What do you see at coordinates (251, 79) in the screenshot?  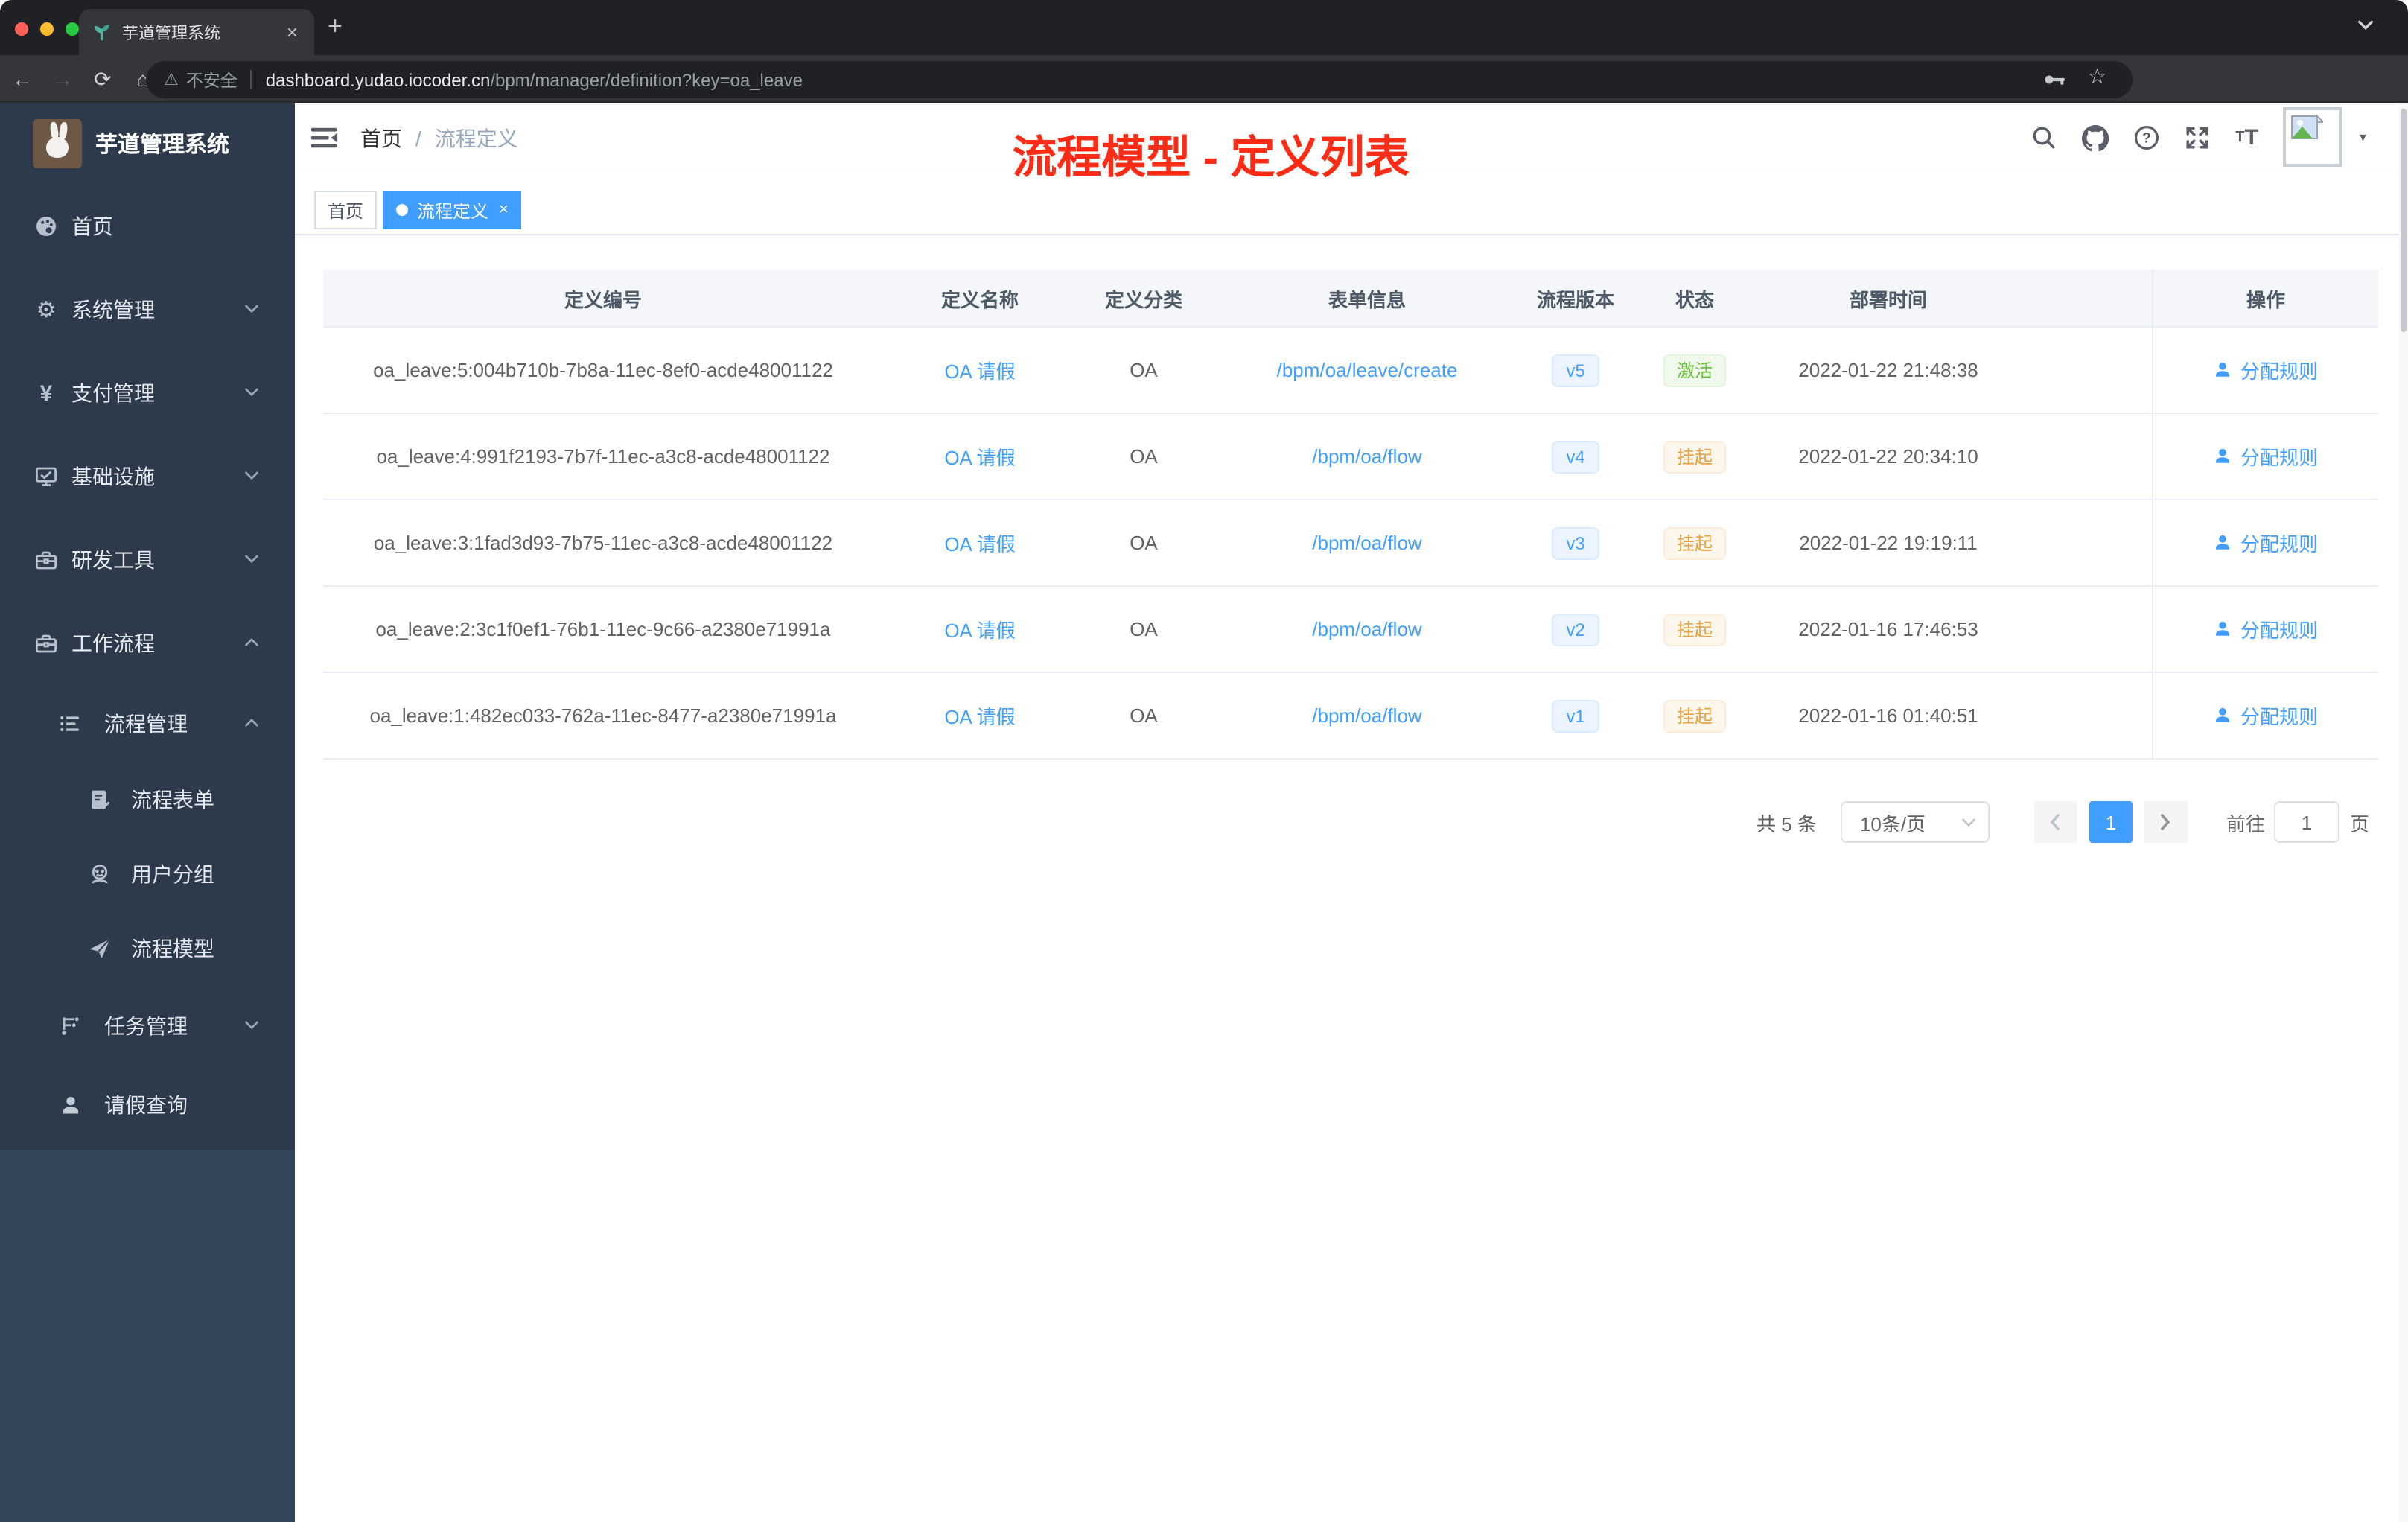 I see `omnibox-divider` at bounding box center [251, 79].